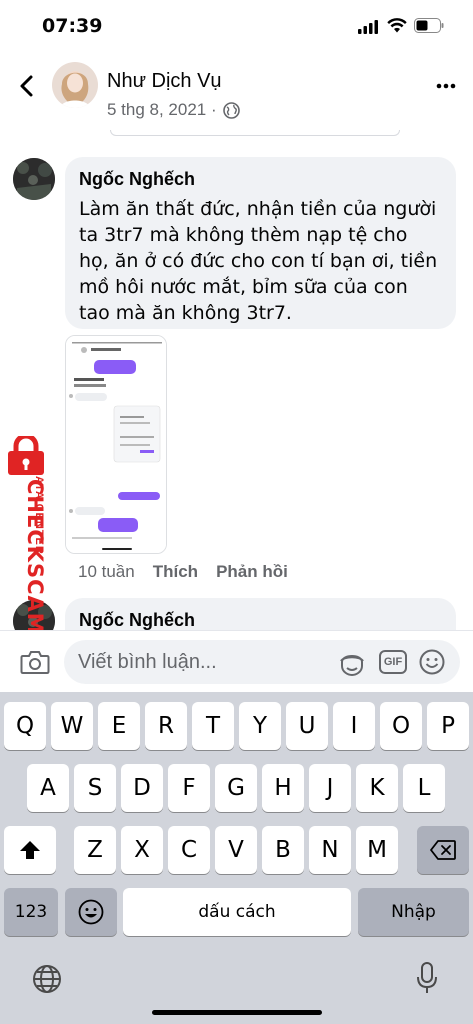 The height and width of the screenshot is (1024, 473). I want to click on key-h: H, so click(283, 788).